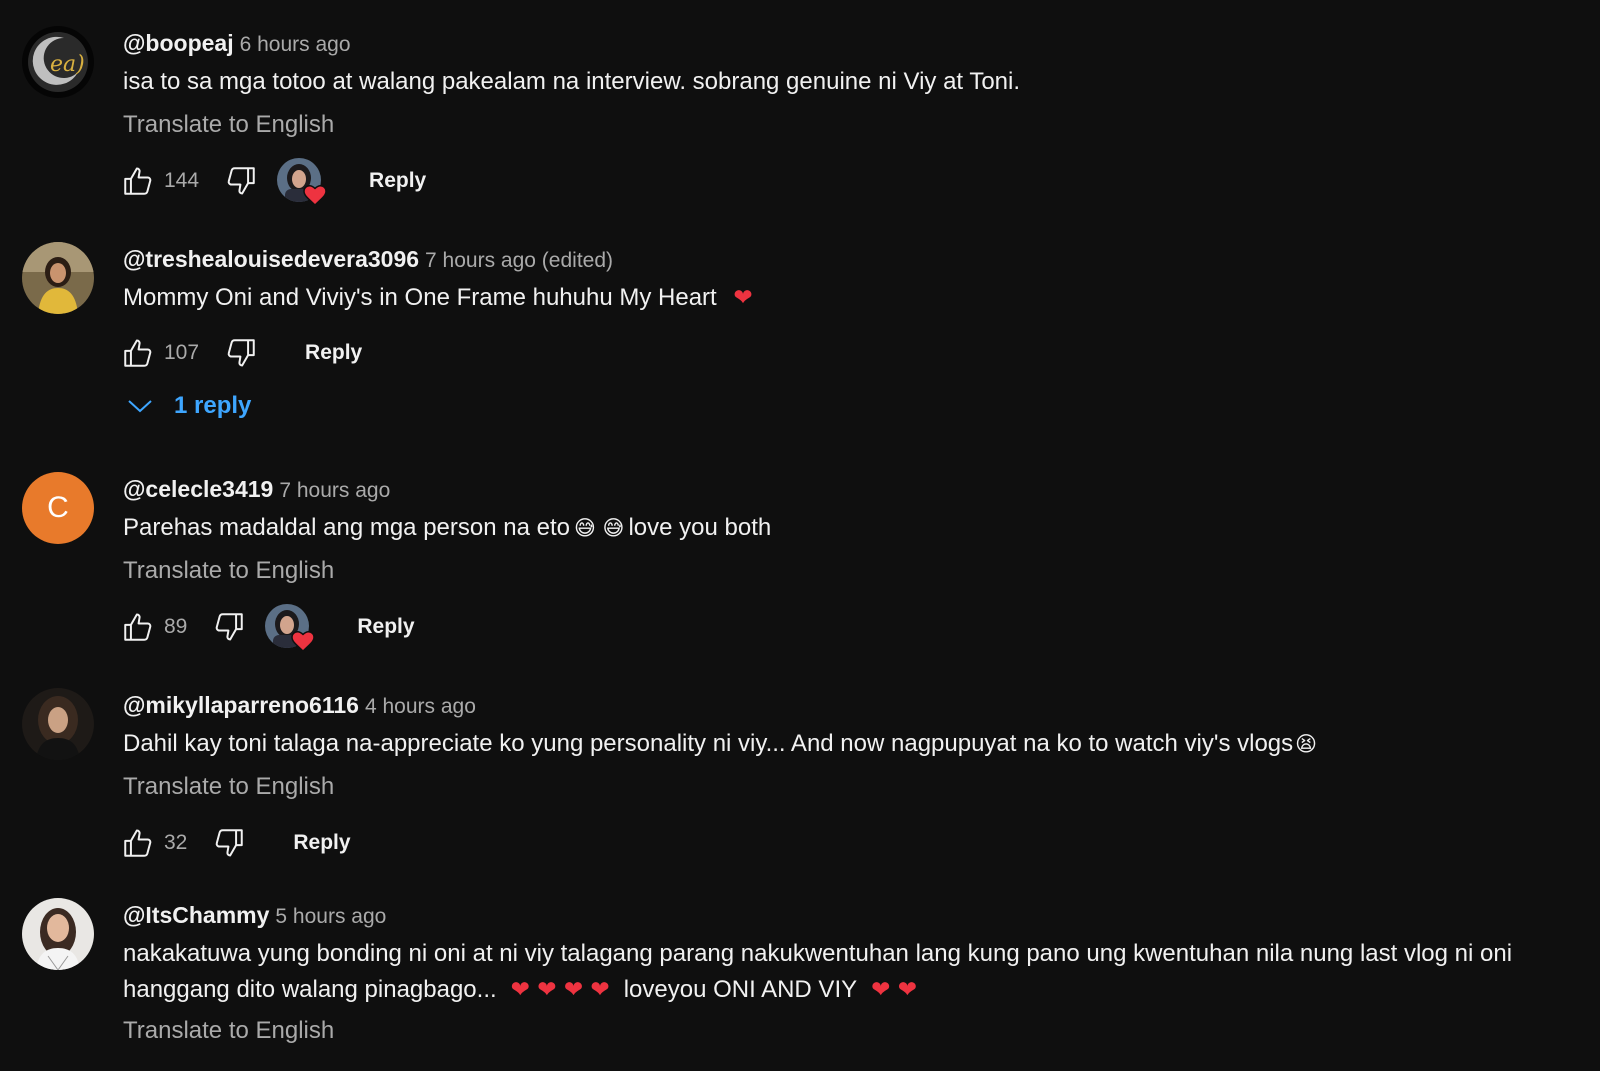  Describe the element at coordinates (176, 626) in the screenshot. I see `like-count: 89` at that location.